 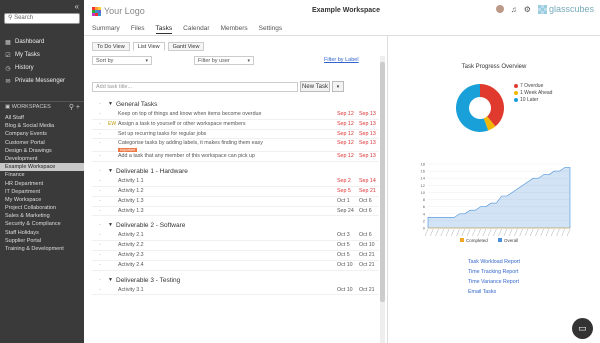 I want to click on sidebar-item-dashboard: ▦ Dashboard, so click(x=42, y=42).